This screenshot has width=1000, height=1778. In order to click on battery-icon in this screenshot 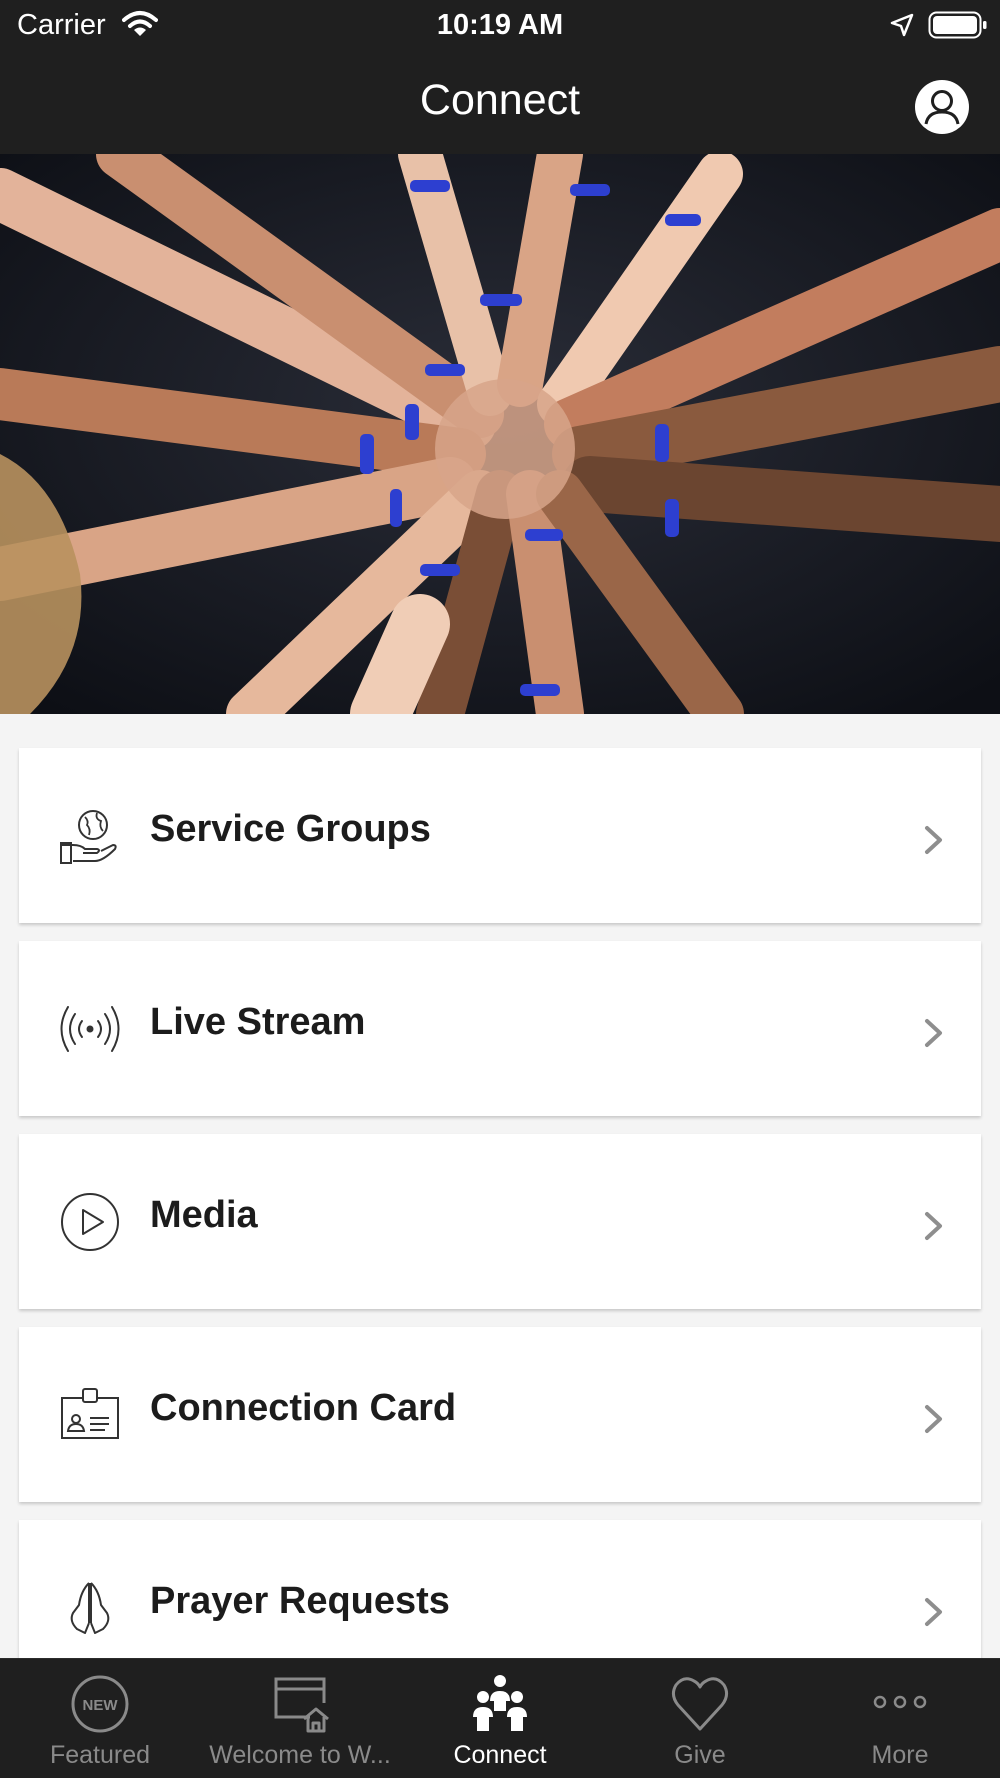, I will do `click(957, 25)`.